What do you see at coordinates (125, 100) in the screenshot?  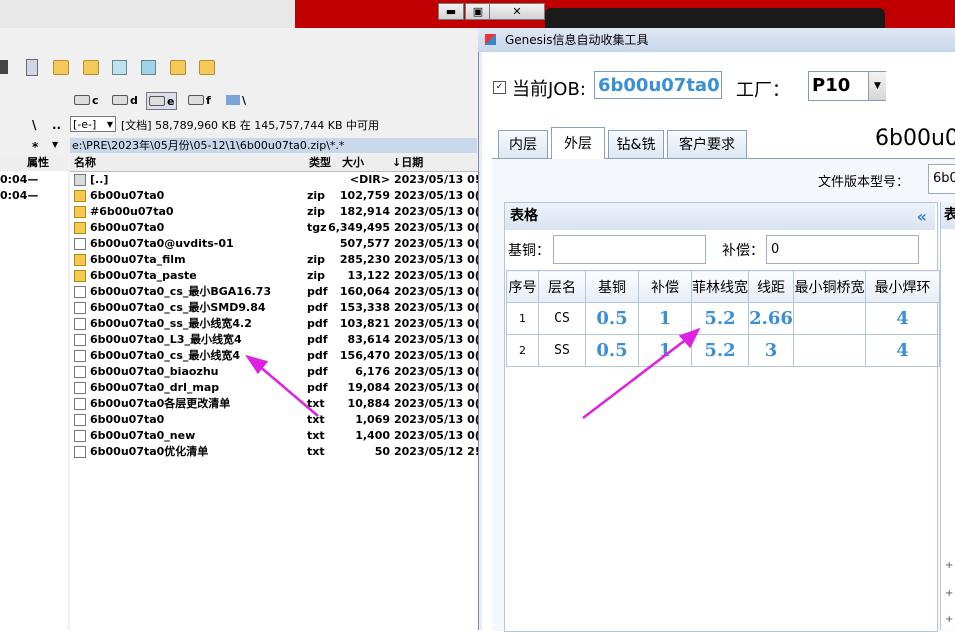 I see `drive-button-d: d` at bounding box center [125, 100].